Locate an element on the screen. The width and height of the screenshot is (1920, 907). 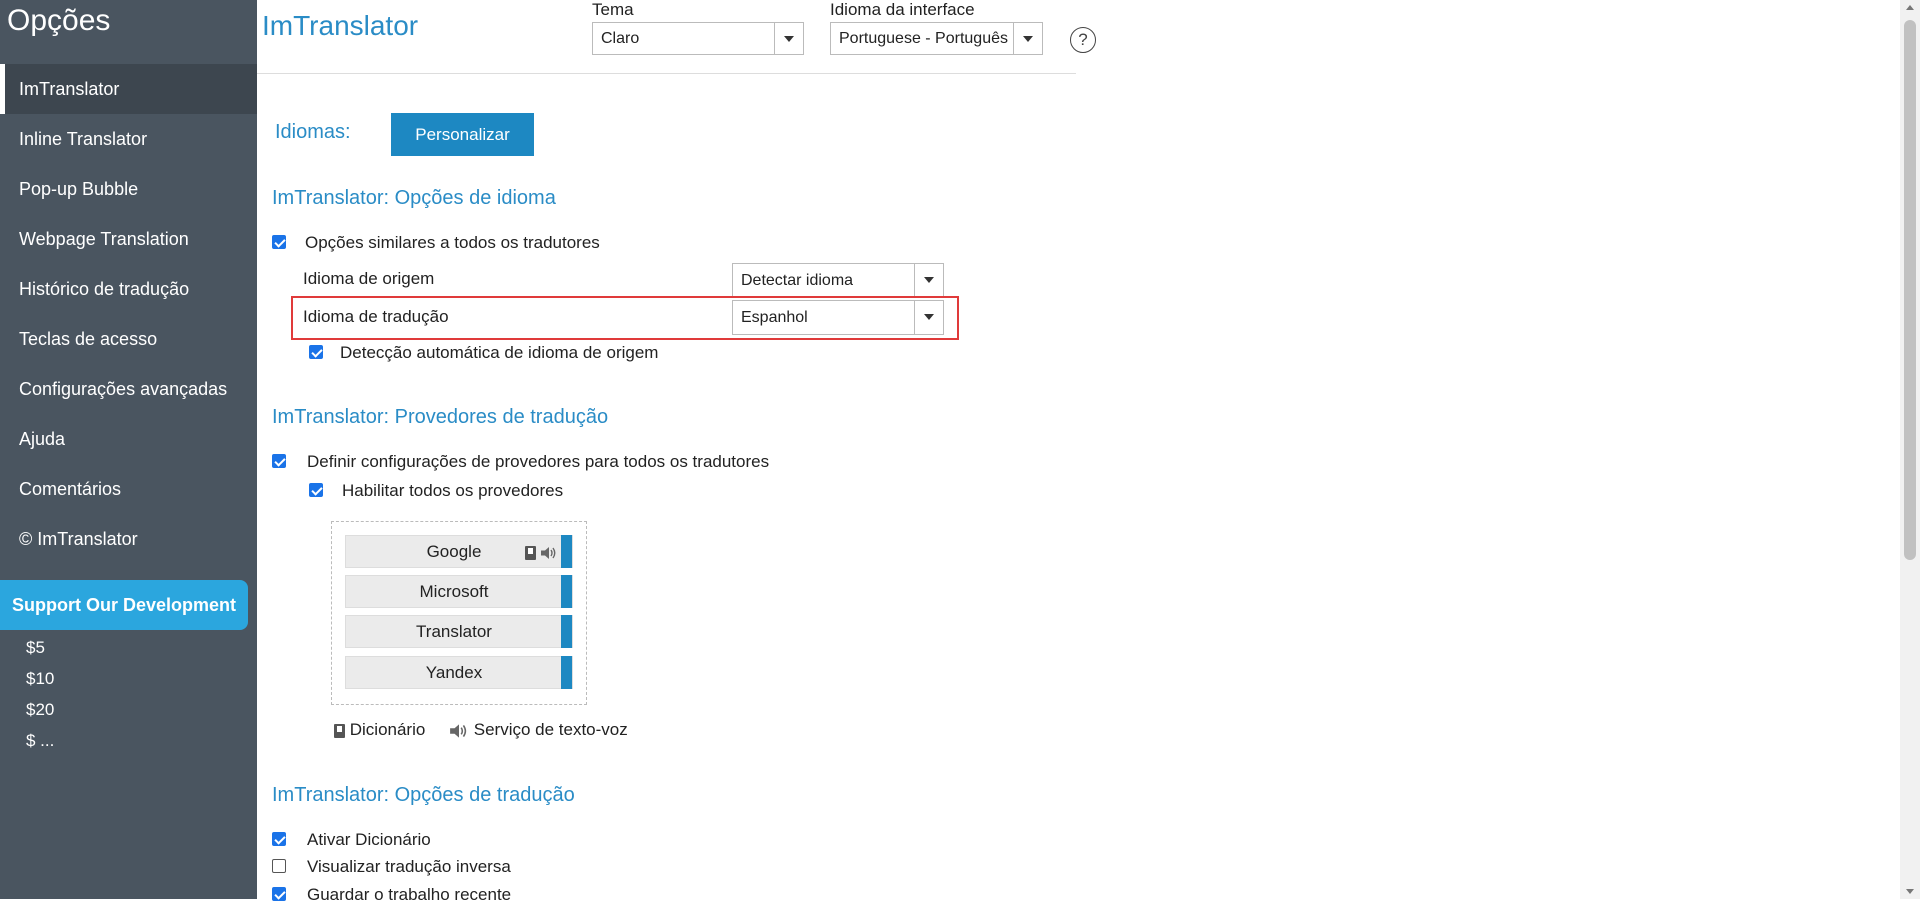
sidebar-item-about: © ImTranslator is located at coordinates (128, 539).